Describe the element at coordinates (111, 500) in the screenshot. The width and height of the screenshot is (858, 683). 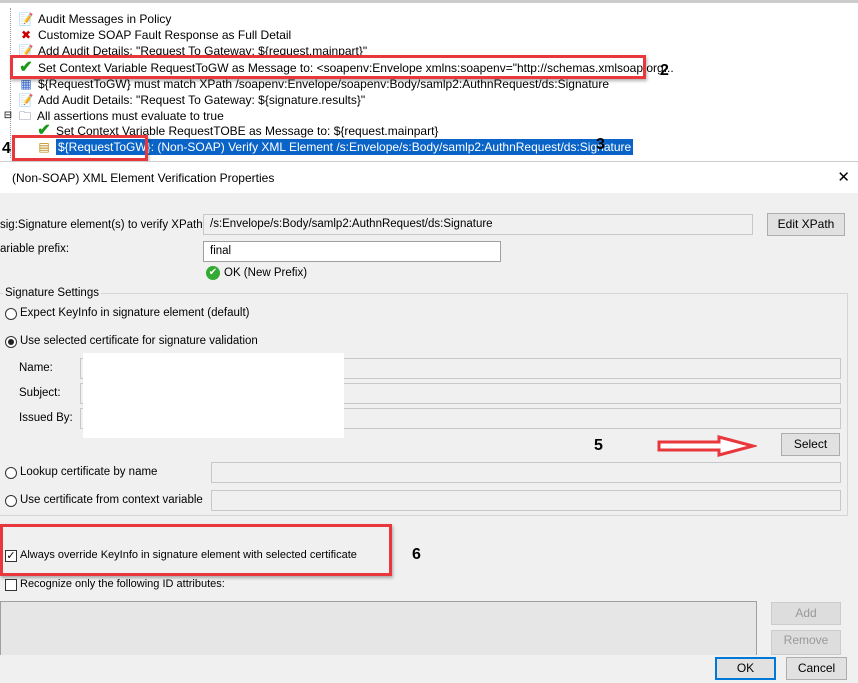
I see `context-cert-label: Use certificate from context variable` at that location.